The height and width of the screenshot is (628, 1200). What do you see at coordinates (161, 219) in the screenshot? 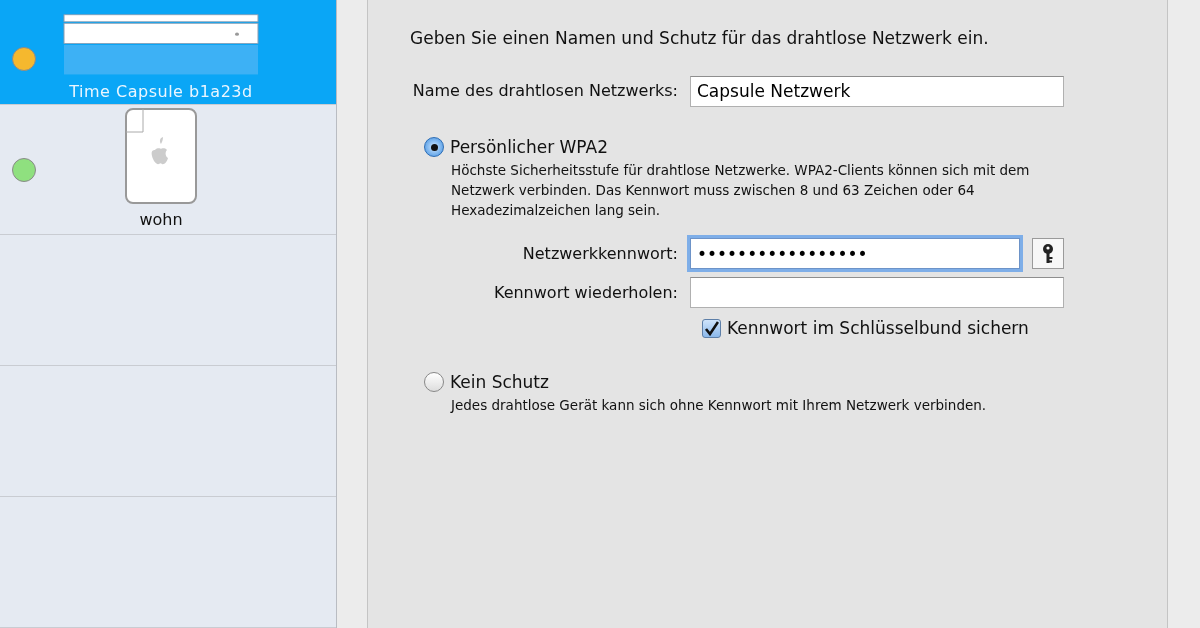
I see `device-name: wohn` at bounding box center [161, 219].